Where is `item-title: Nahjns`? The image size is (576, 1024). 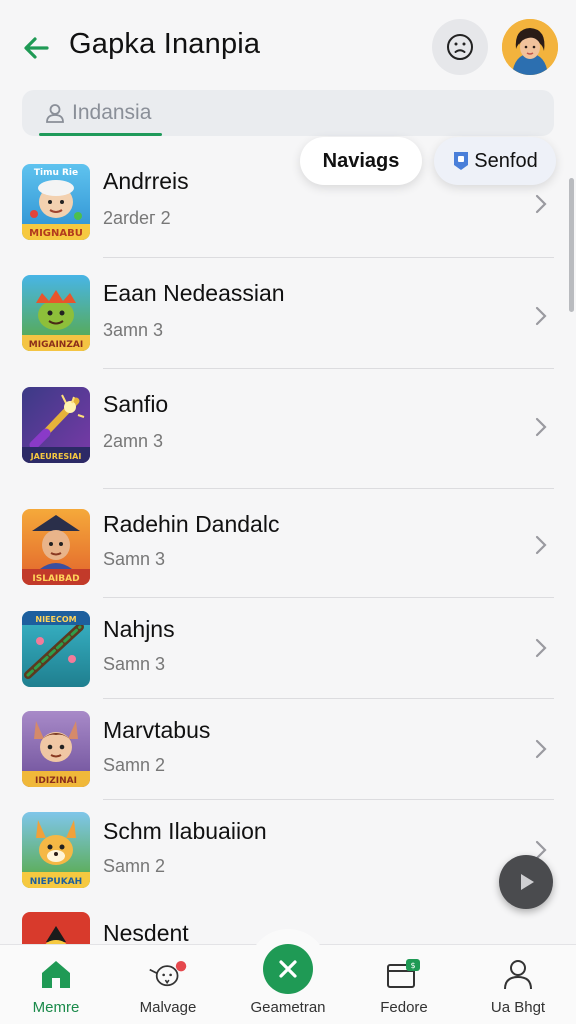
item-title: Nahjns is located at coordinates (139, 629).